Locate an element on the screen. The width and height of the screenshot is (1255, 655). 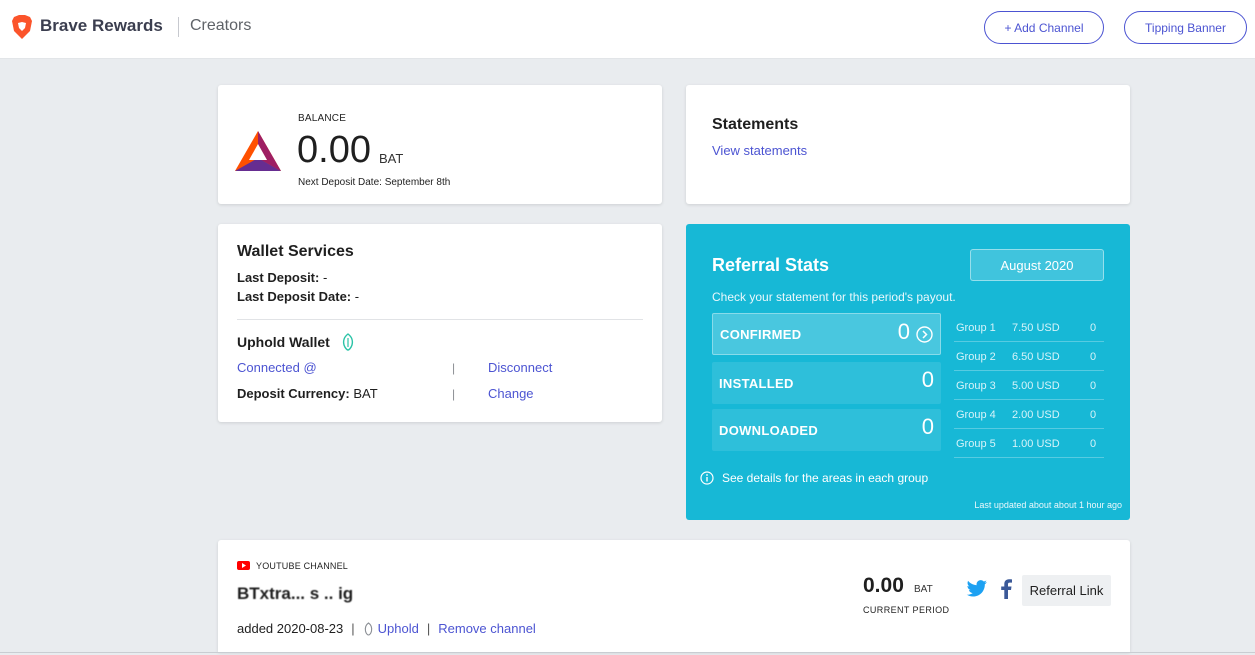
uphold-wallet-title: Uphold Wallet is located at coordinates (283, 342).